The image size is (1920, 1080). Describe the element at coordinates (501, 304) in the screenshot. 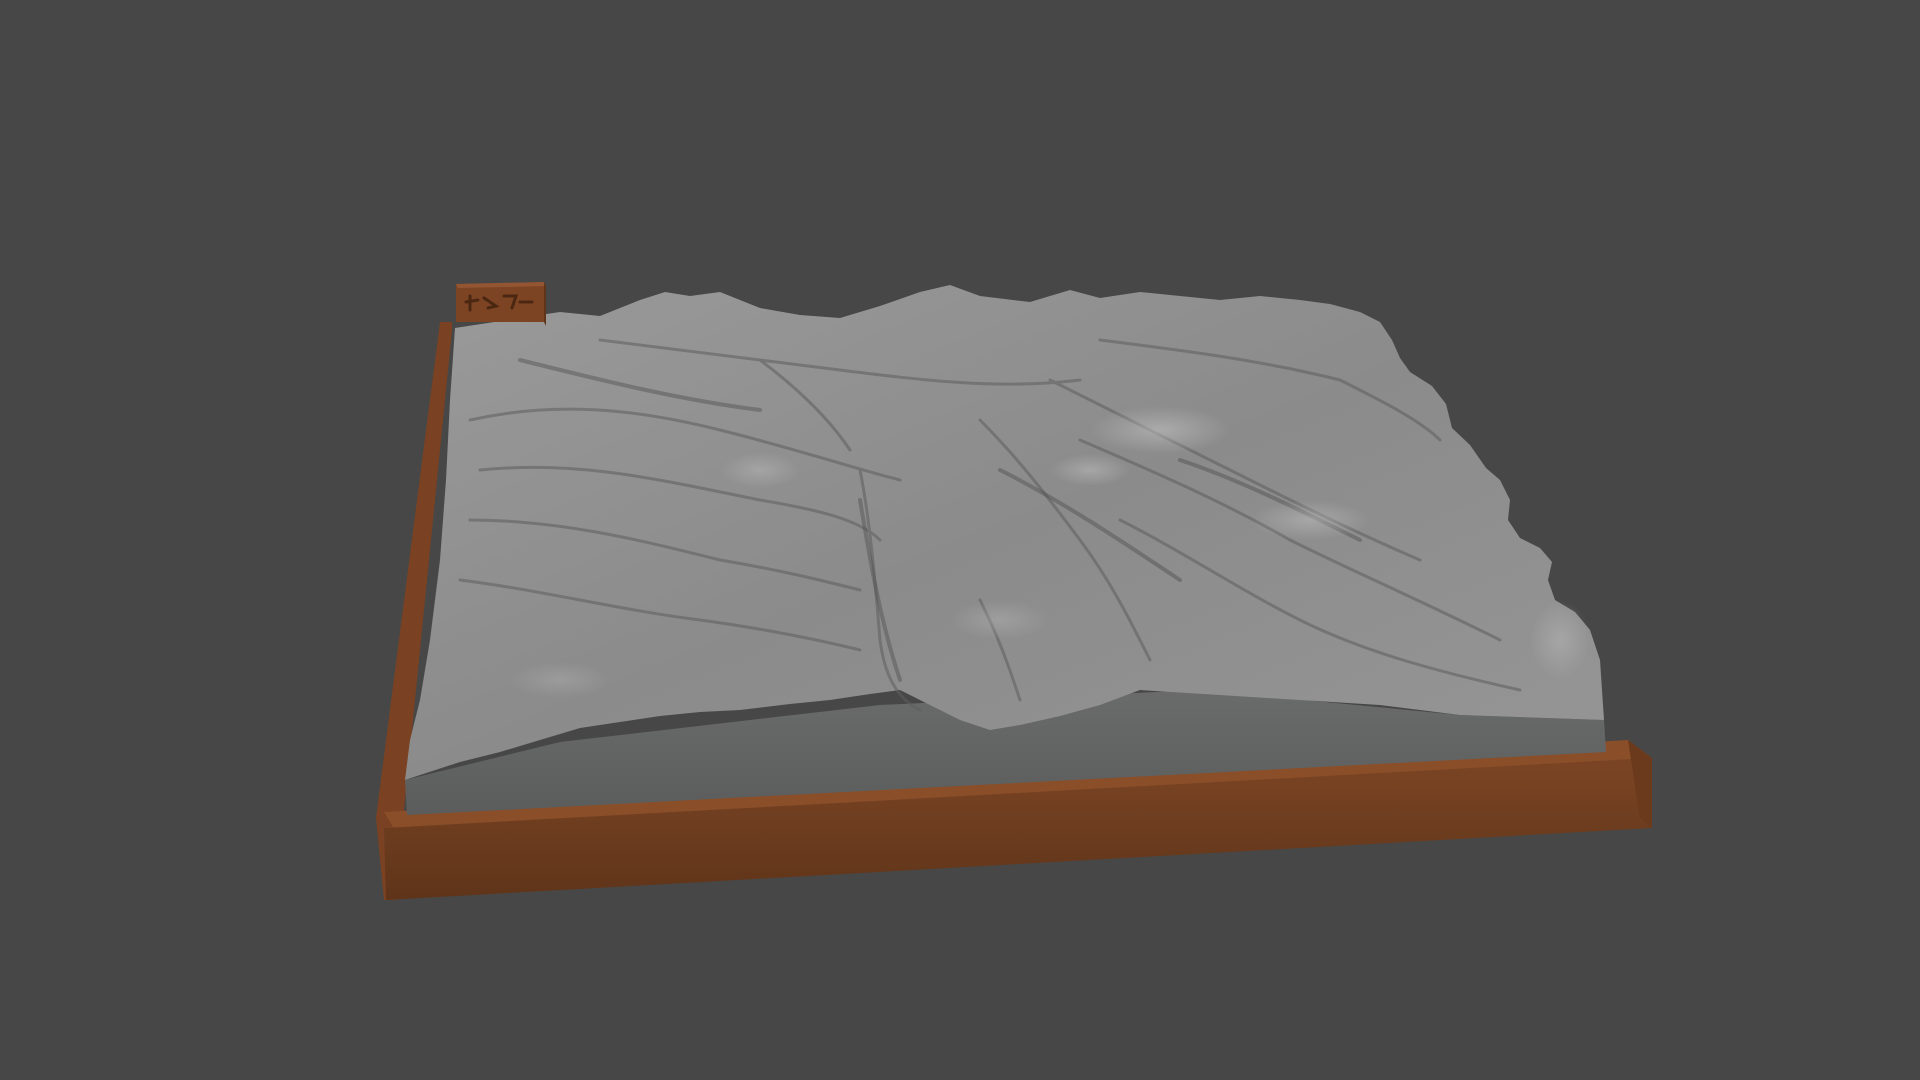

I see `engraved-label-icon` at that location.